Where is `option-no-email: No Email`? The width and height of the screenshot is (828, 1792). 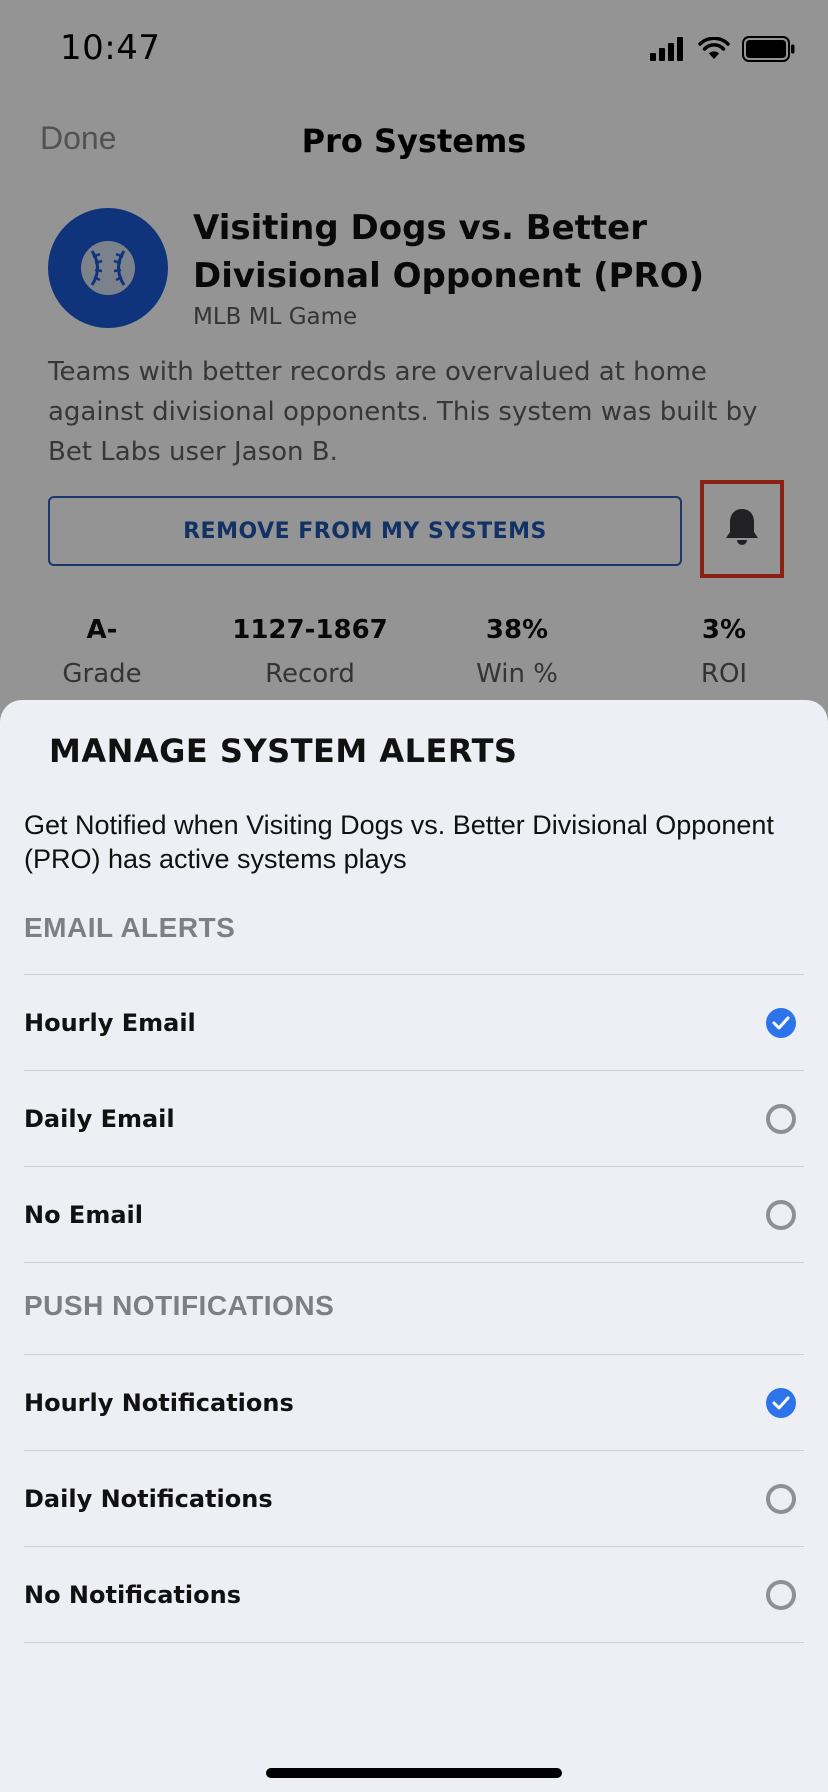
option-no-email: No Email is located at coordinates (414, 1214).